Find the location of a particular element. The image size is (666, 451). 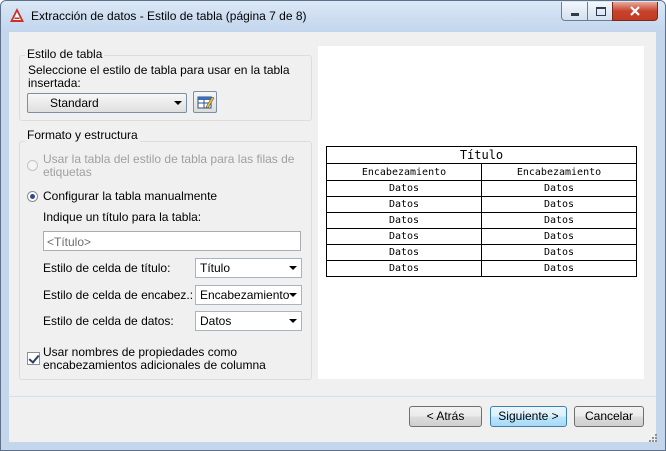

header-cell-style-dropdown: Encabezamiento is located at coordinates (248, 295).